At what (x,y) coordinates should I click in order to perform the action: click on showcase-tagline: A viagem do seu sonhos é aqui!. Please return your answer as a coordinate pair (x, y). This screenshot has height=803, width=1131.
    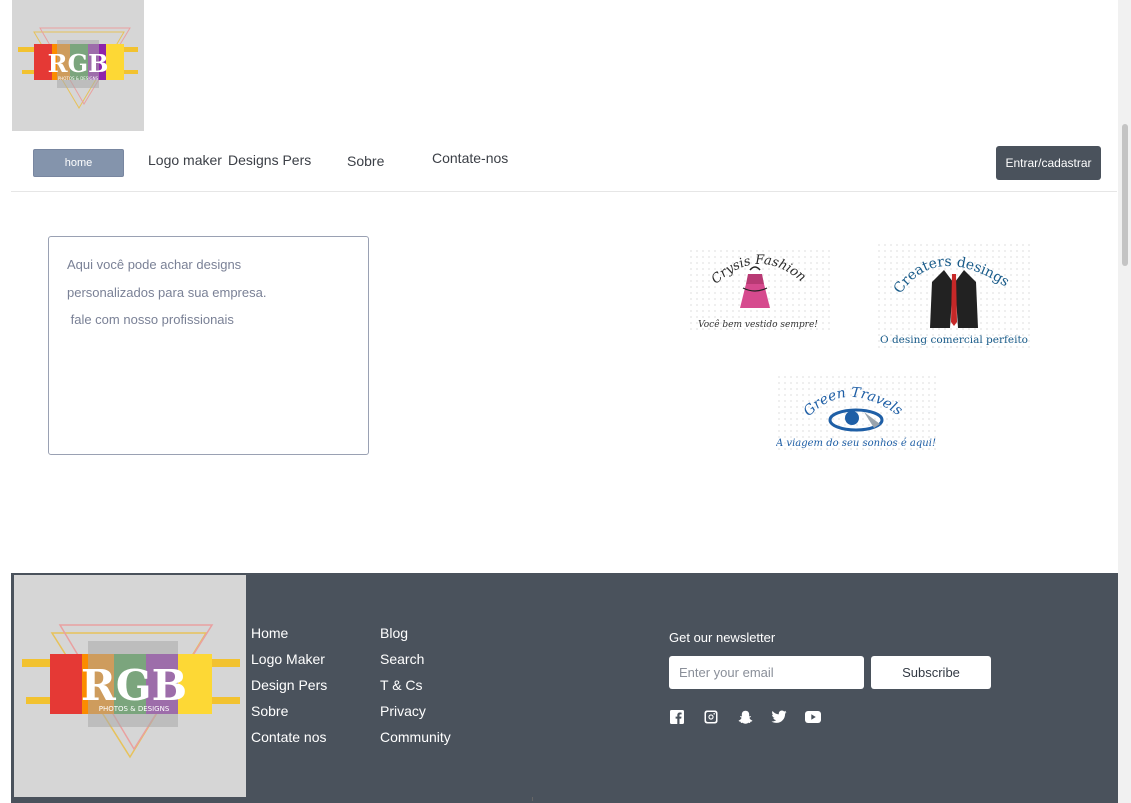
    Looking at the image, I should click on (856, 443).